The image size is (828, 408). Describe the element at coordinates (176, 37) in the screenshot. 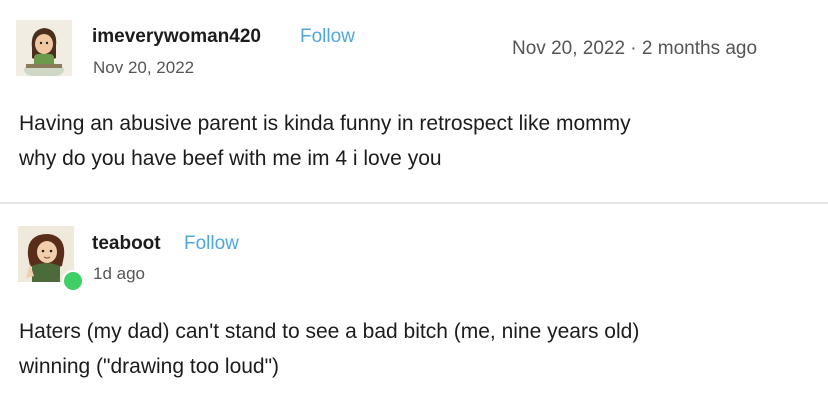

I see `username: imeverywoman420` at that location.